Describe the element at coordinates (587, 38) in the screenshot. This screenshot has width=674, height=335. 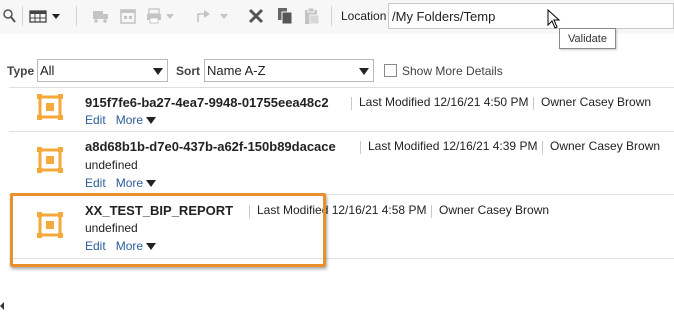
I see `validate-tooltip: Validate` at that location.